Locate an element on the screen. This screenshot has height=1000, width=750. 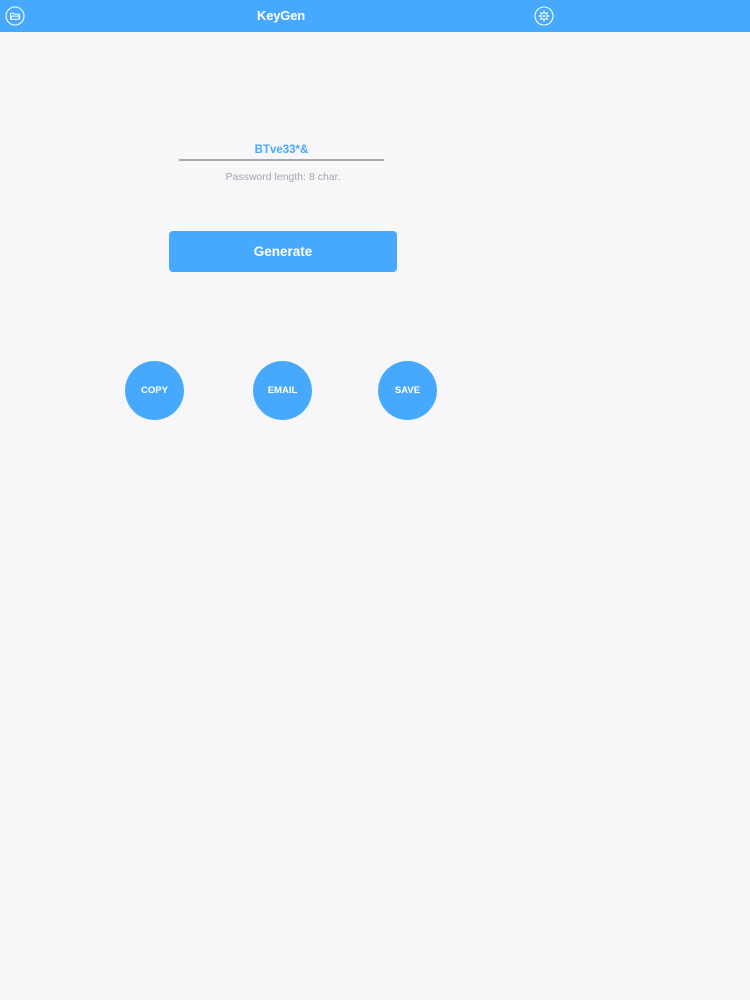
settings-button is located at coordinates (544, 16).